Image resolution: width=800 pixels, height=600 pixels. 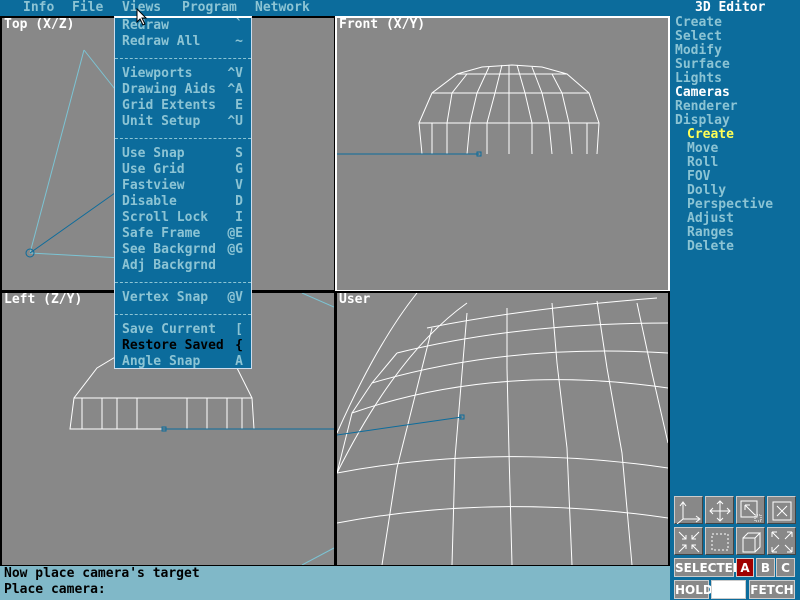 I want to click on menu-item-label: Scroll Lock, so click(x=165, y=217).